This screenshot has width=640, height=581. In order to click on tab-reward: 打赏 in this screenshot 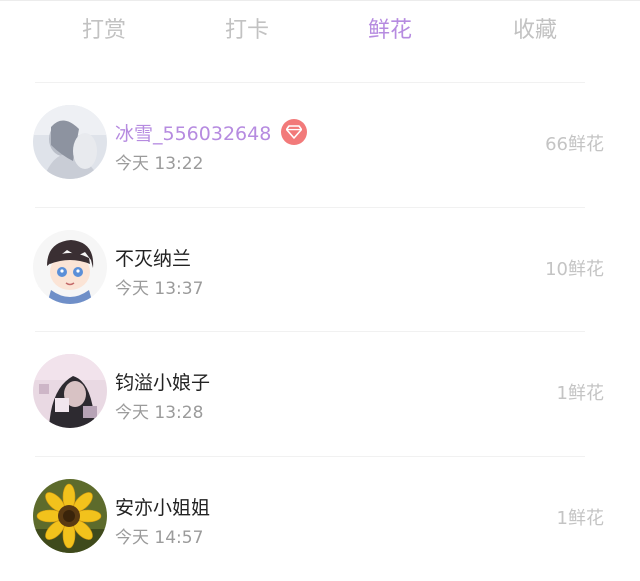, I will do `click(104, 31)`.